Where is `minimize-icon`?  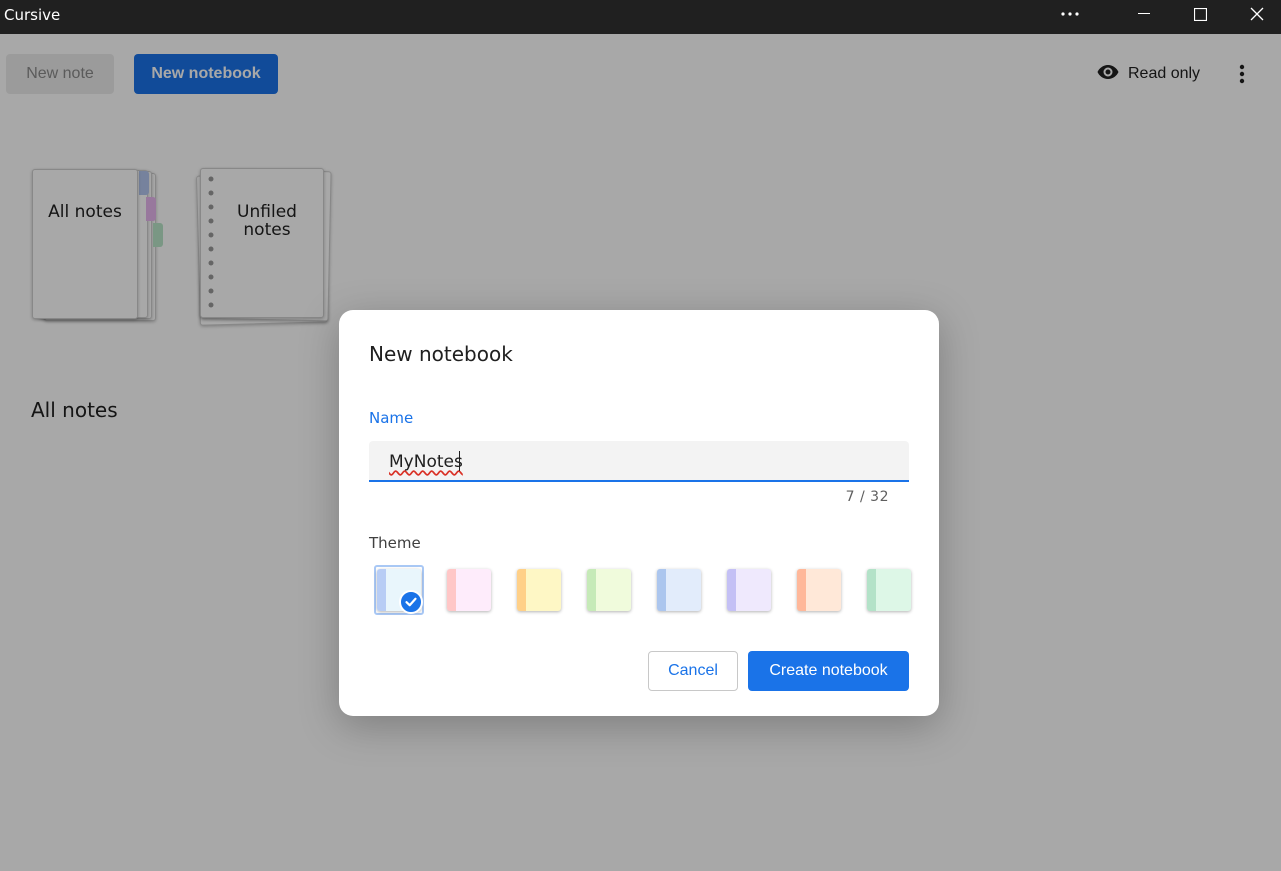
minimize-icon is located at coordinates (1144, 14).